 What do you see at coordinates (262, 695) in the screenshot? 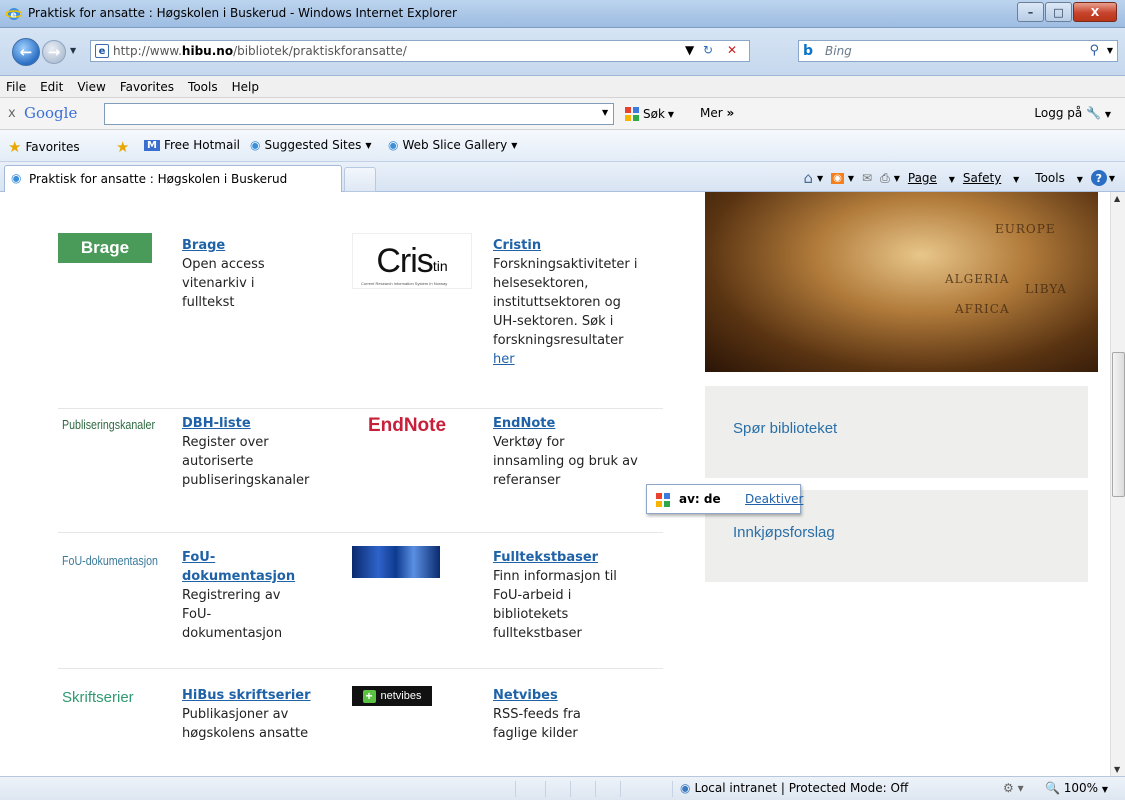
I see `hibus-skriftserier-link: HiBus skriftserier` at bounding box center [262, 695].